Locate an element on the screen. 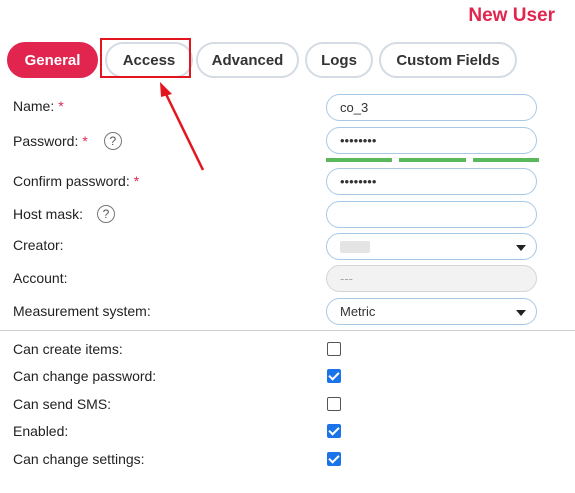 The height and width of the screenshot is (493, 575). name-label: Name: * is located at coordinates (38, 106).